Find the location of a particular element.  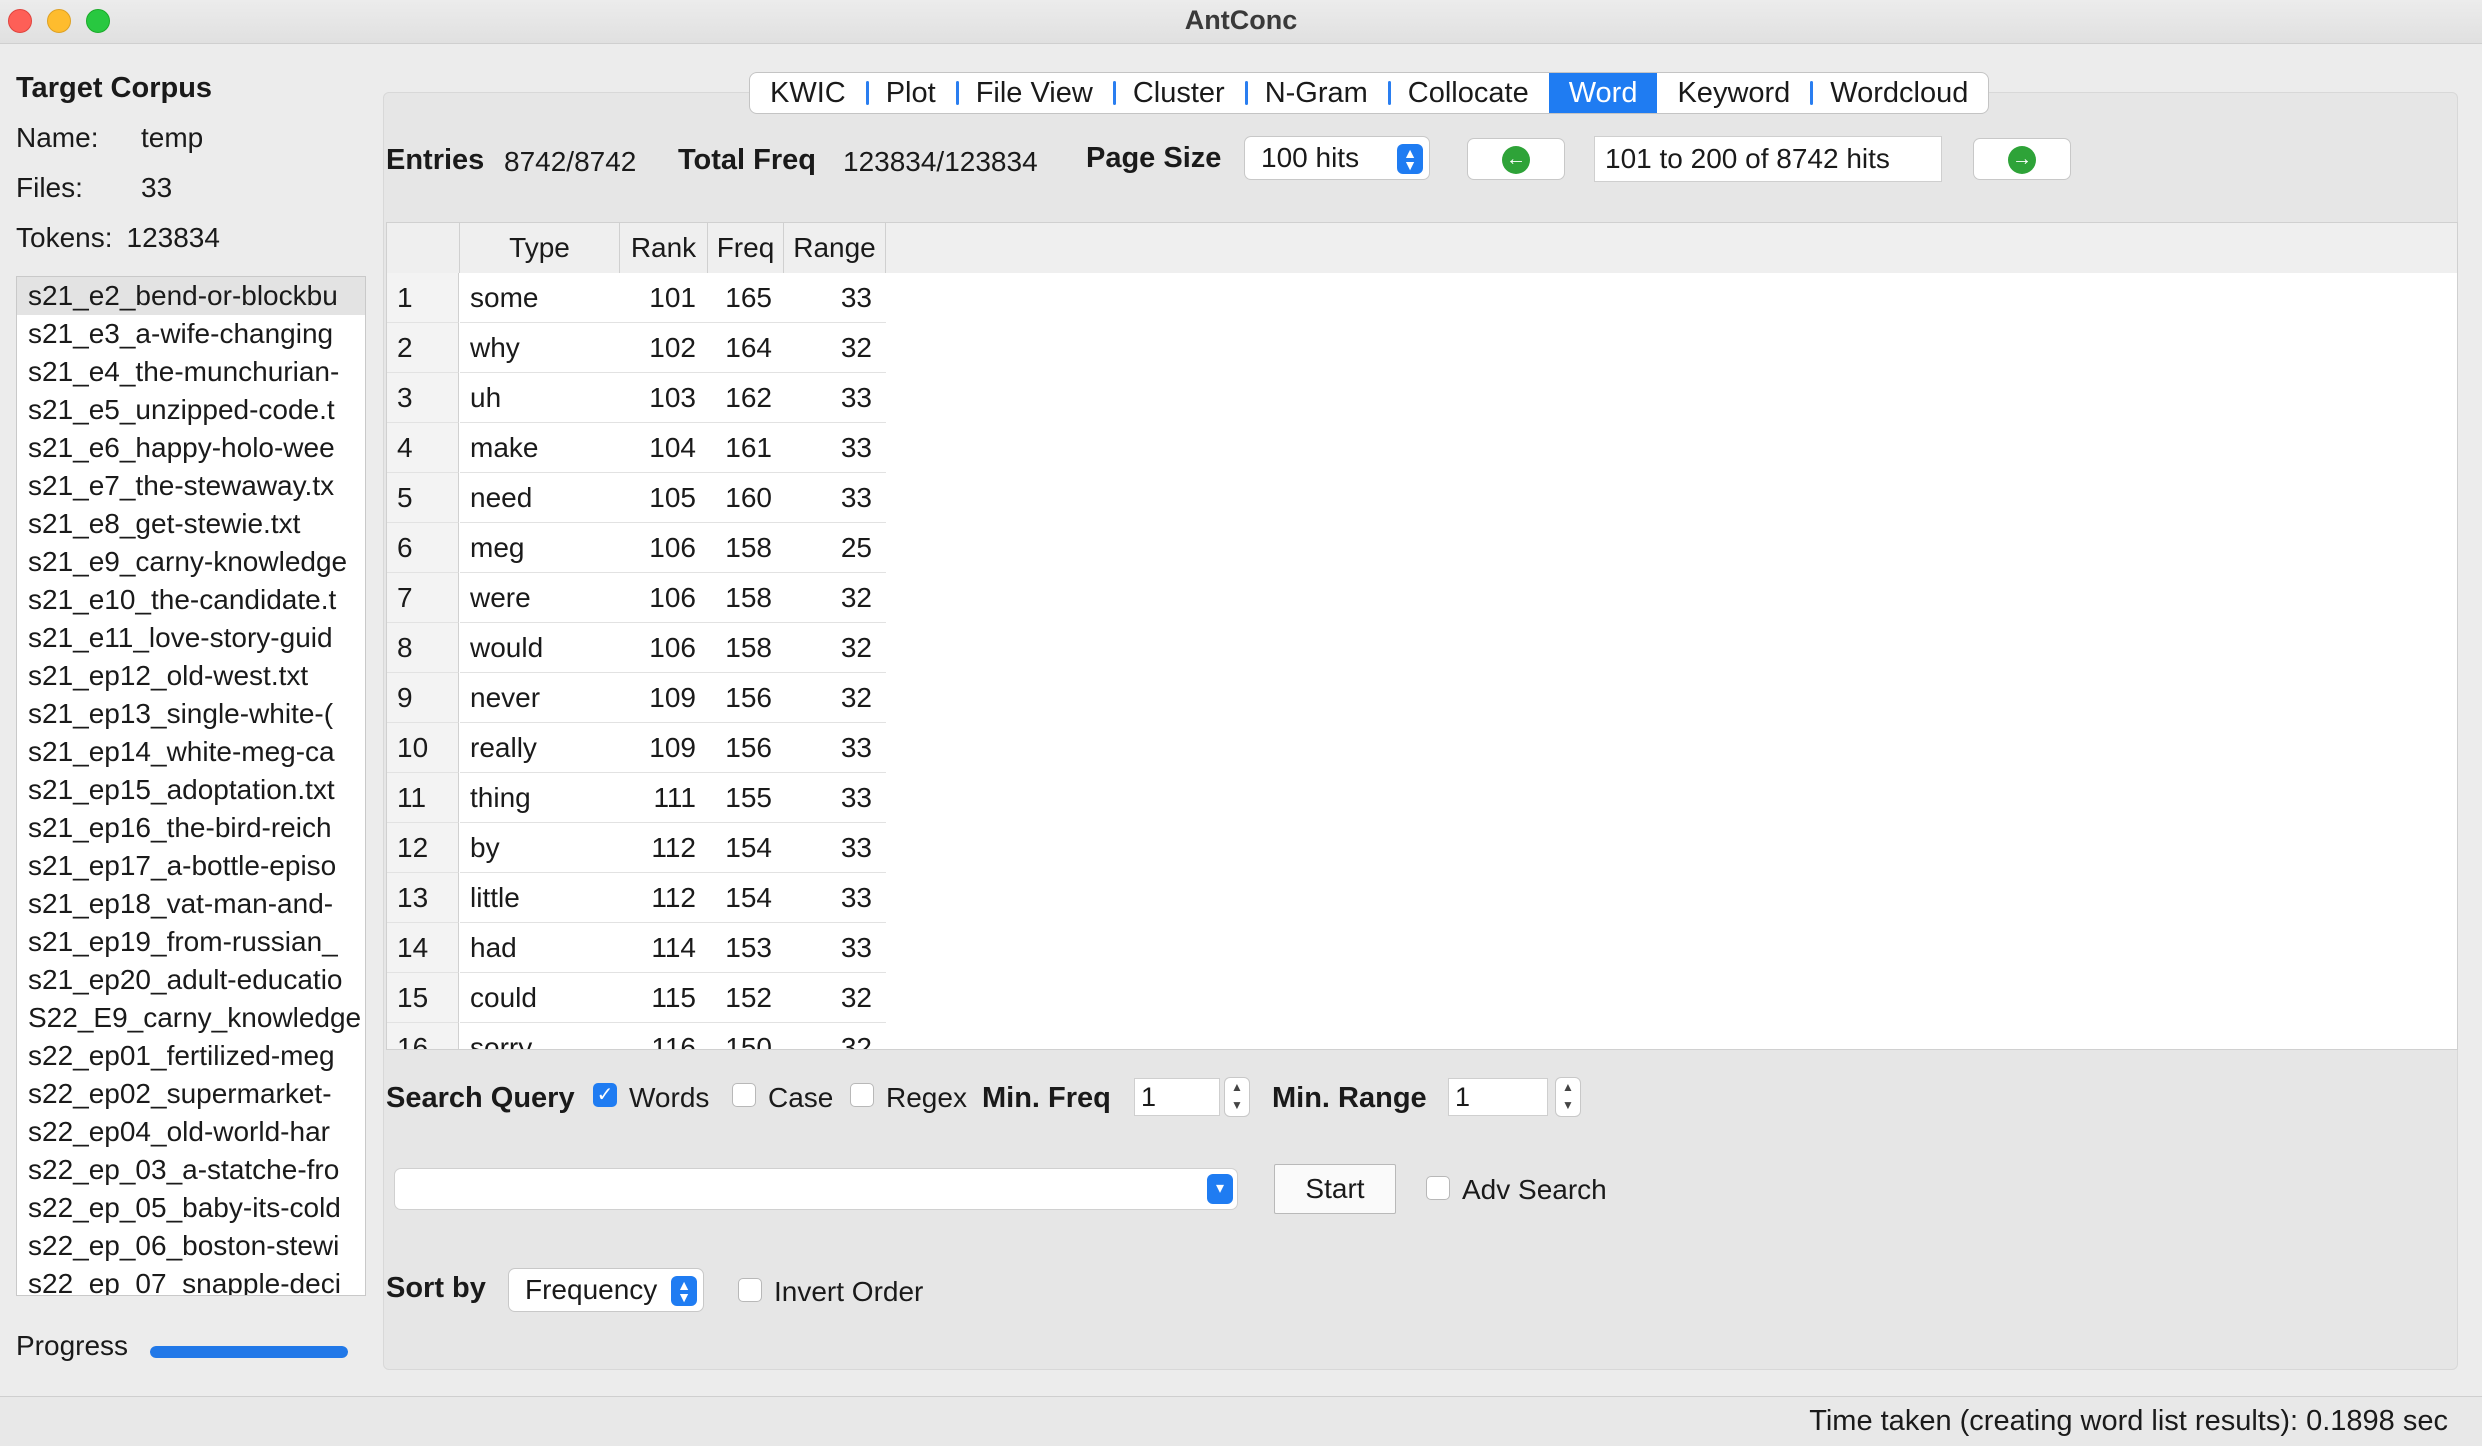

cell-type: meg is located at coordinates (540, 548).